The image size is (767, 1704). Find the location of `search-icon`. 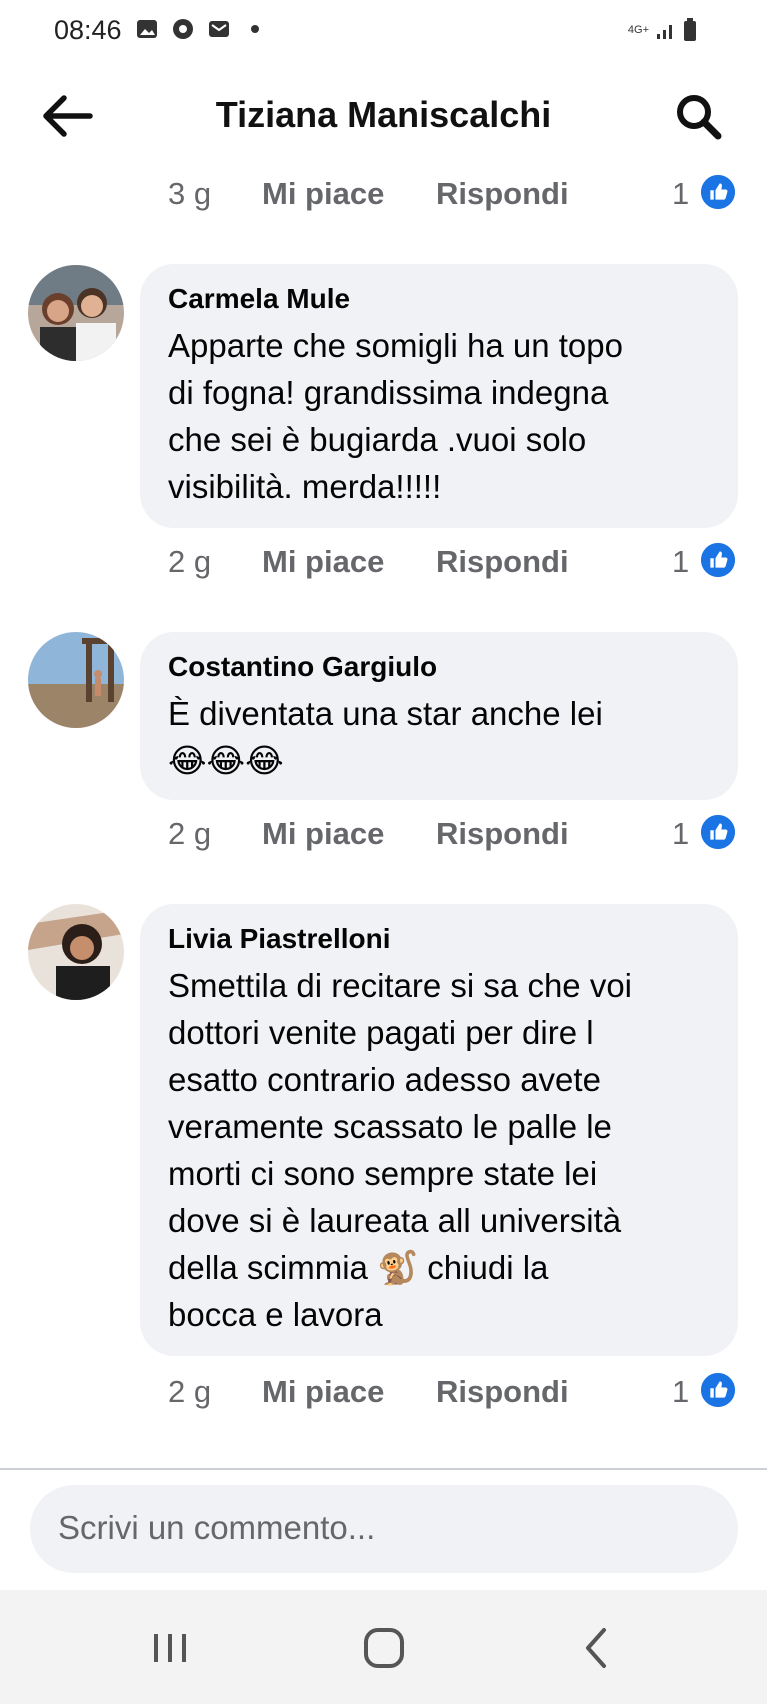

search-icon is located at coordinates (699, 117).